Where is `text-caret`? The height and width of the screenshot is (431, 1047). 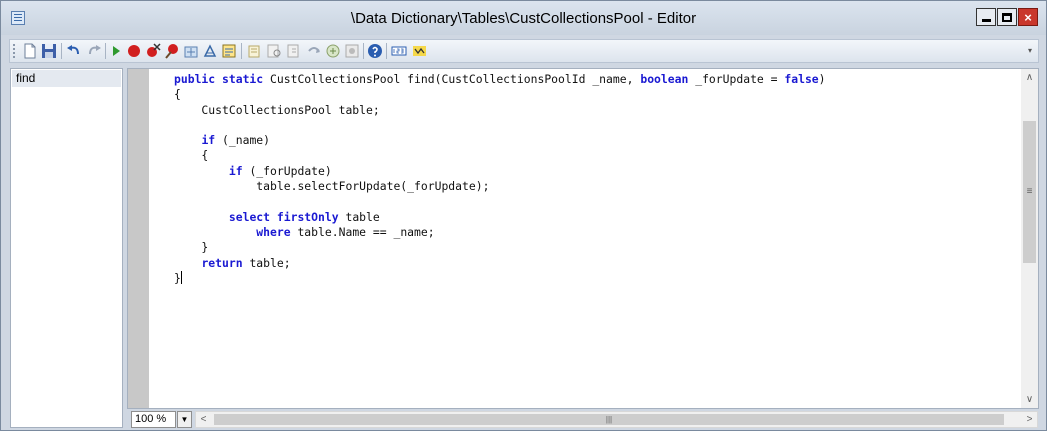 text-caret is located at coordinates (181, 277).